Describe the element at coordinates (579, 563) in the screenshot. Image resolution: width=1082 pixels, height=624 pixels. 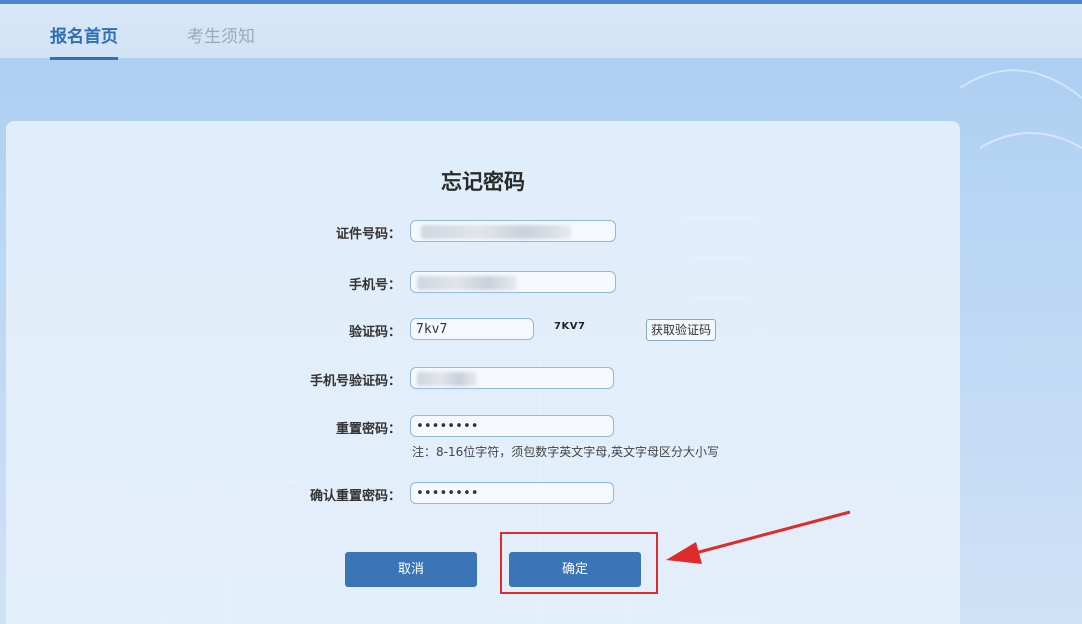
I see `annotation-highlight-box` at that location.